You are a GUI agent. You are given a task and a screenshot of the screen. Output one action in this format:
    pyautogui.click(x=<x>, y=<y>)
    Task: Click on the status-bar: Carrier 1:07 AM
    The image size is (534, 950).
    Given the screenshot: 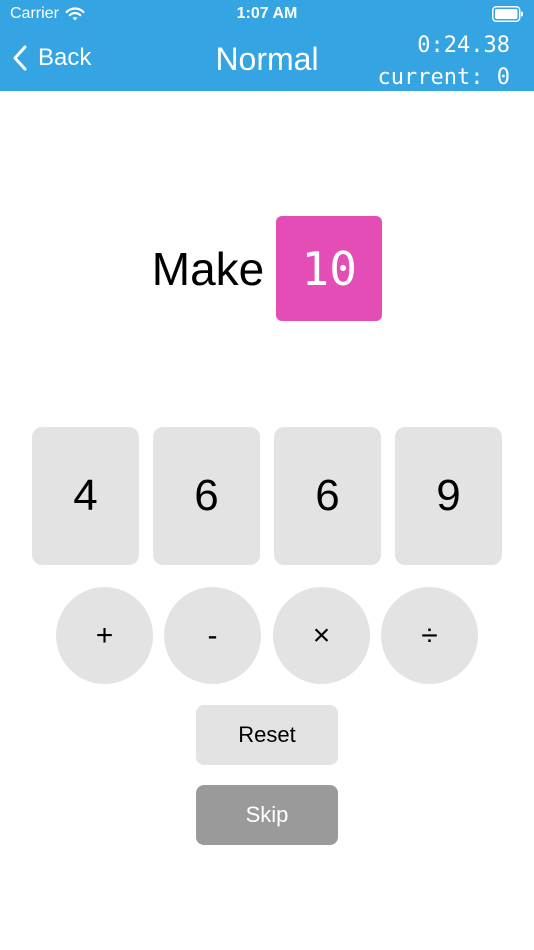 What is the action you would take?
    pyautogui.click(x=267, y=15)
    